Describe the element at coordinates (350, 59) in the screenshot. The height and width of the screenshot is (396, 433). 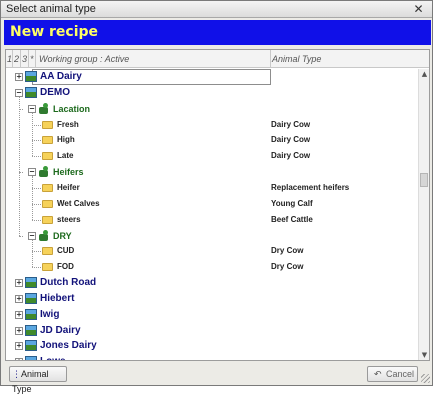
I see `column-header-animal-type: Animal Type` at that location.